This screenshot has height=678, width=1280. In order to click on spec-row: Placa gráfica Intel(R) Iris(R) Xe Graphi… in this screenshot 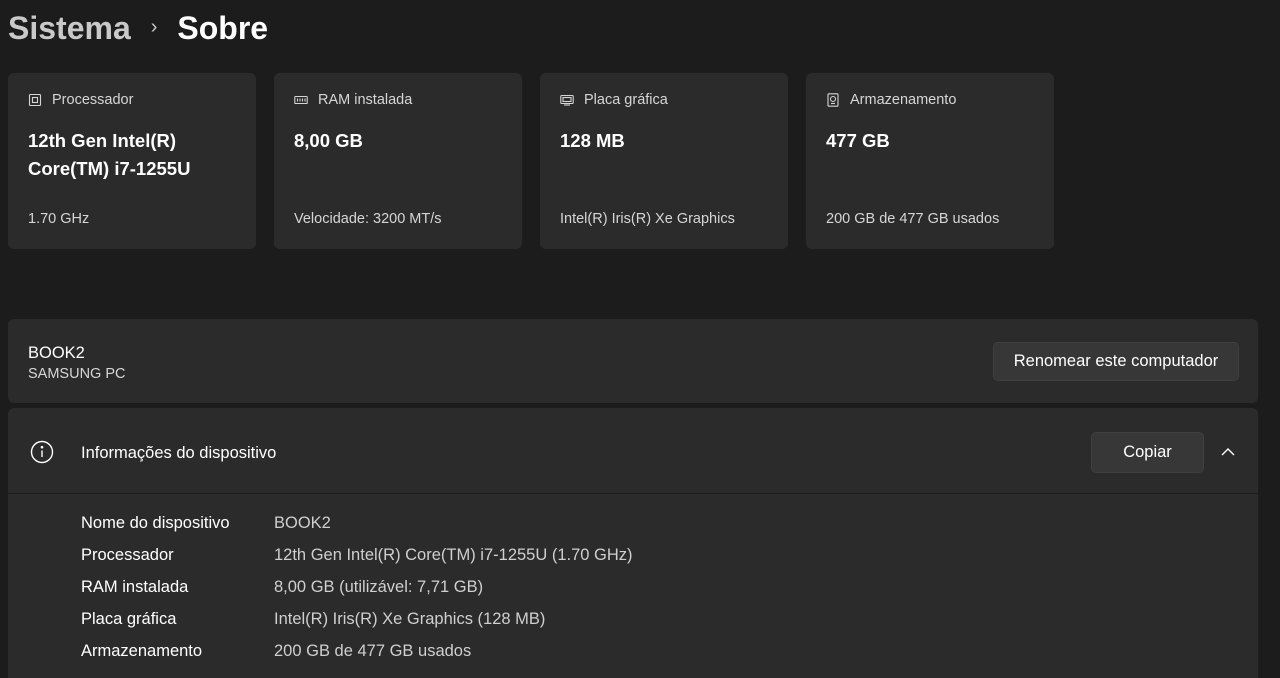, I will do `click(357, 619)`.